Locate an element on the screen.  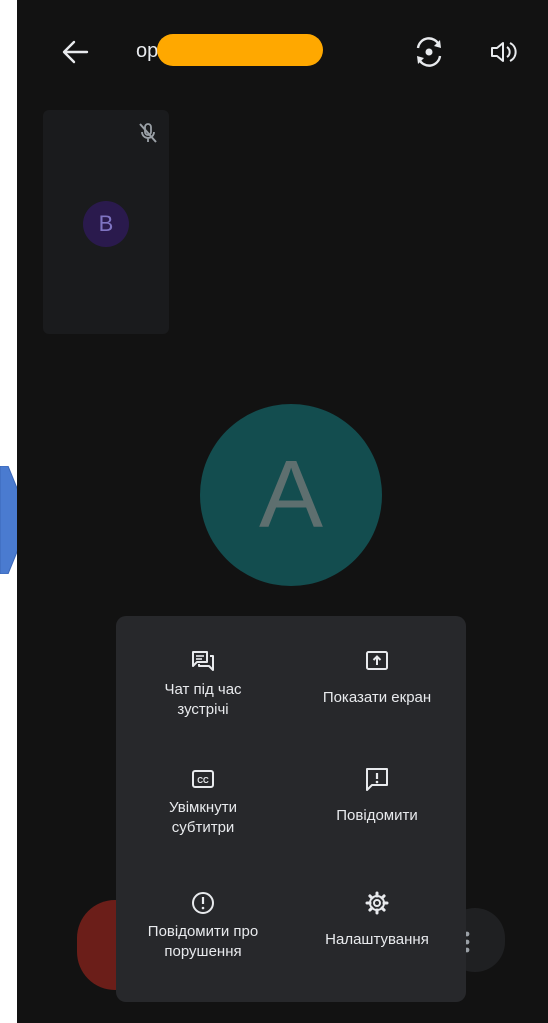
arrow-back-icon is located at coordinates (75, 52).